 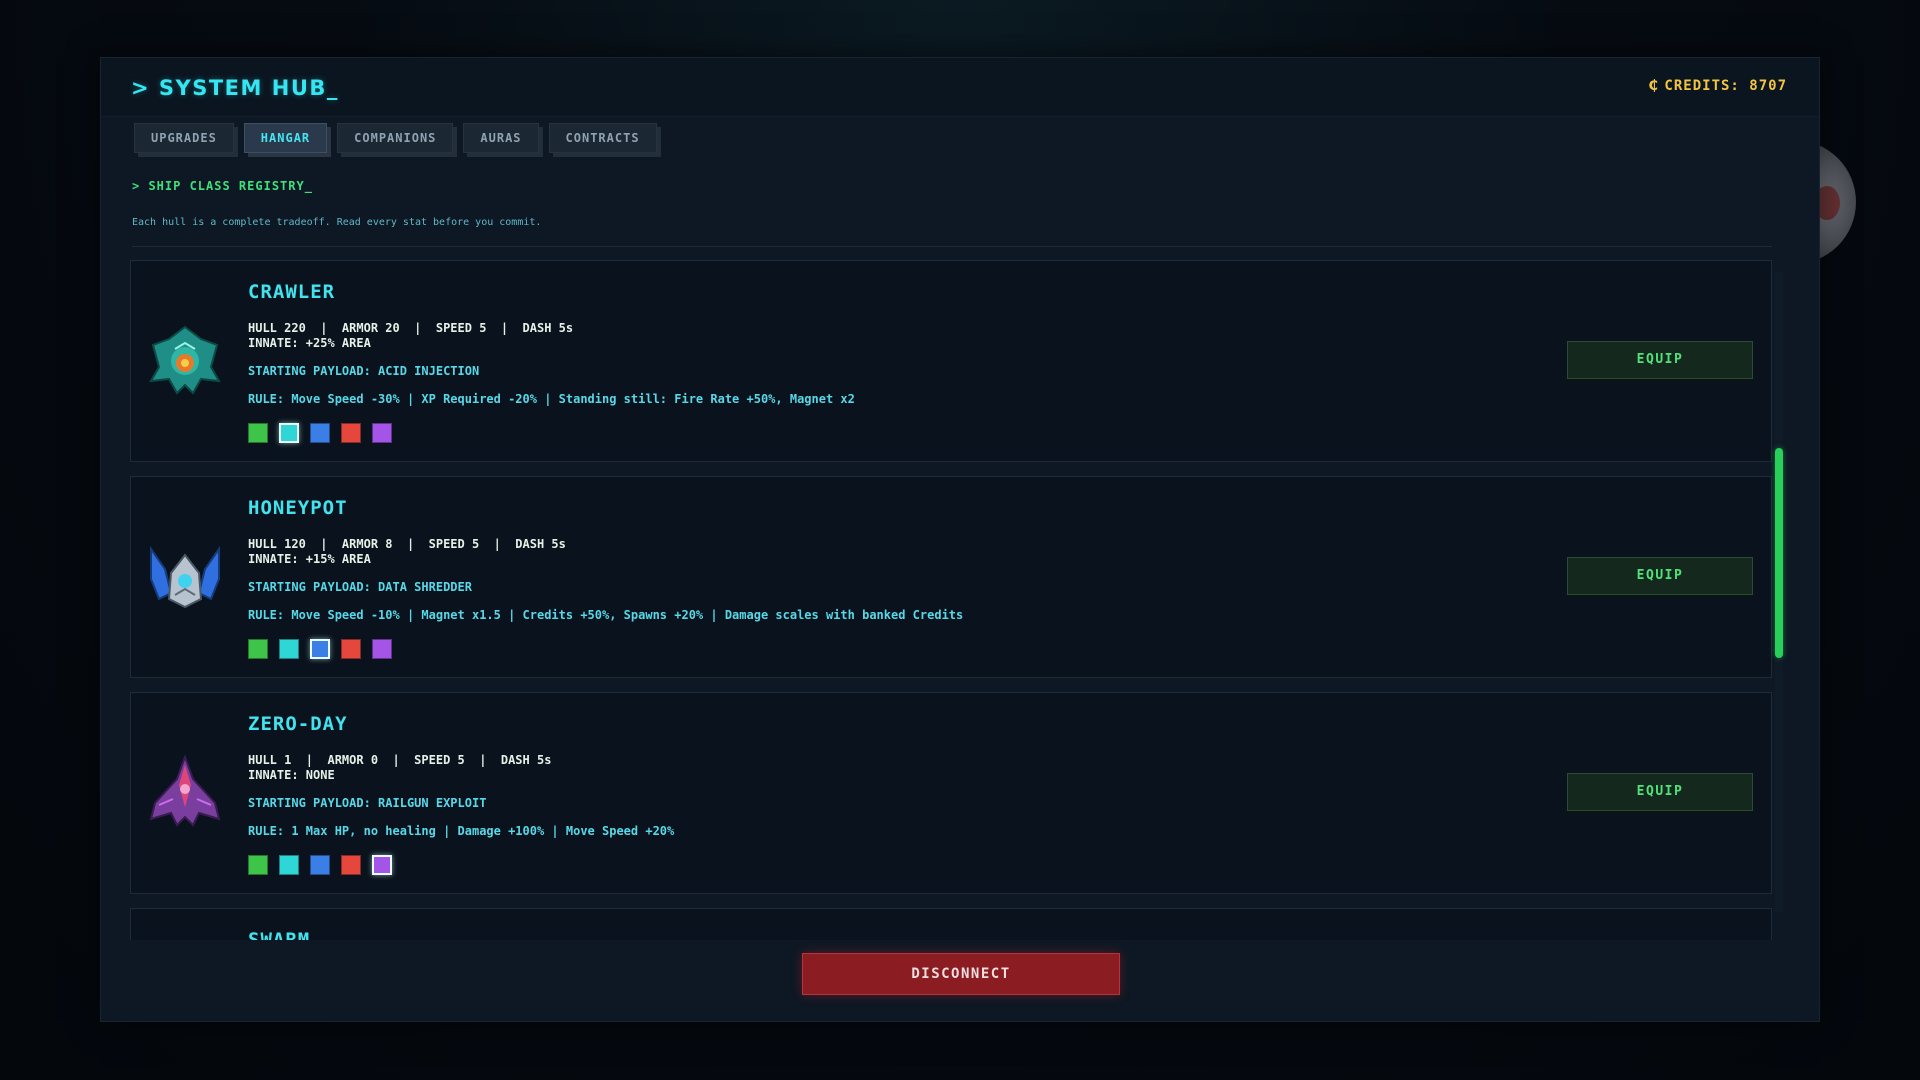 I want to click on coin-icon: ₵, so click(x=1653, y=86).